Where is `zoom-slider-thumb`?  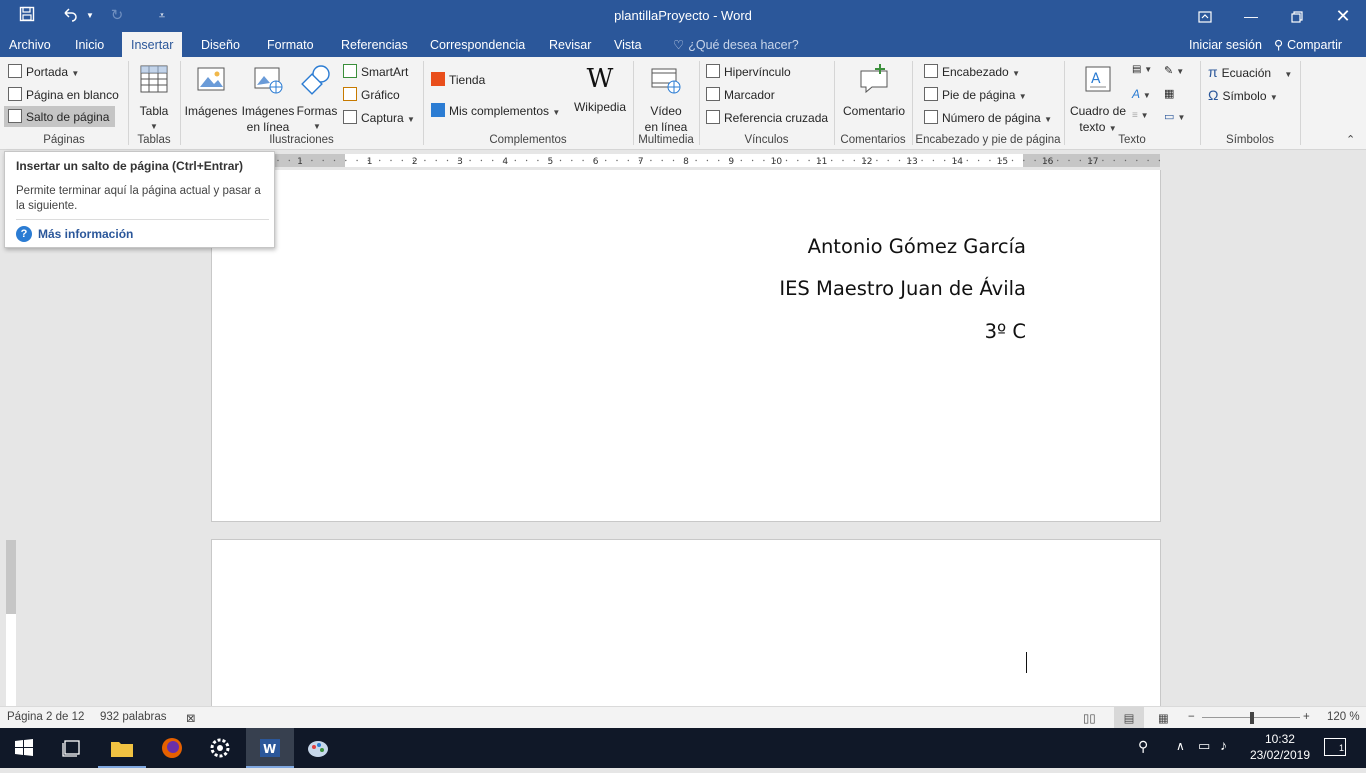
zoom-slider-thumb is located at coordinates (1252, 718).